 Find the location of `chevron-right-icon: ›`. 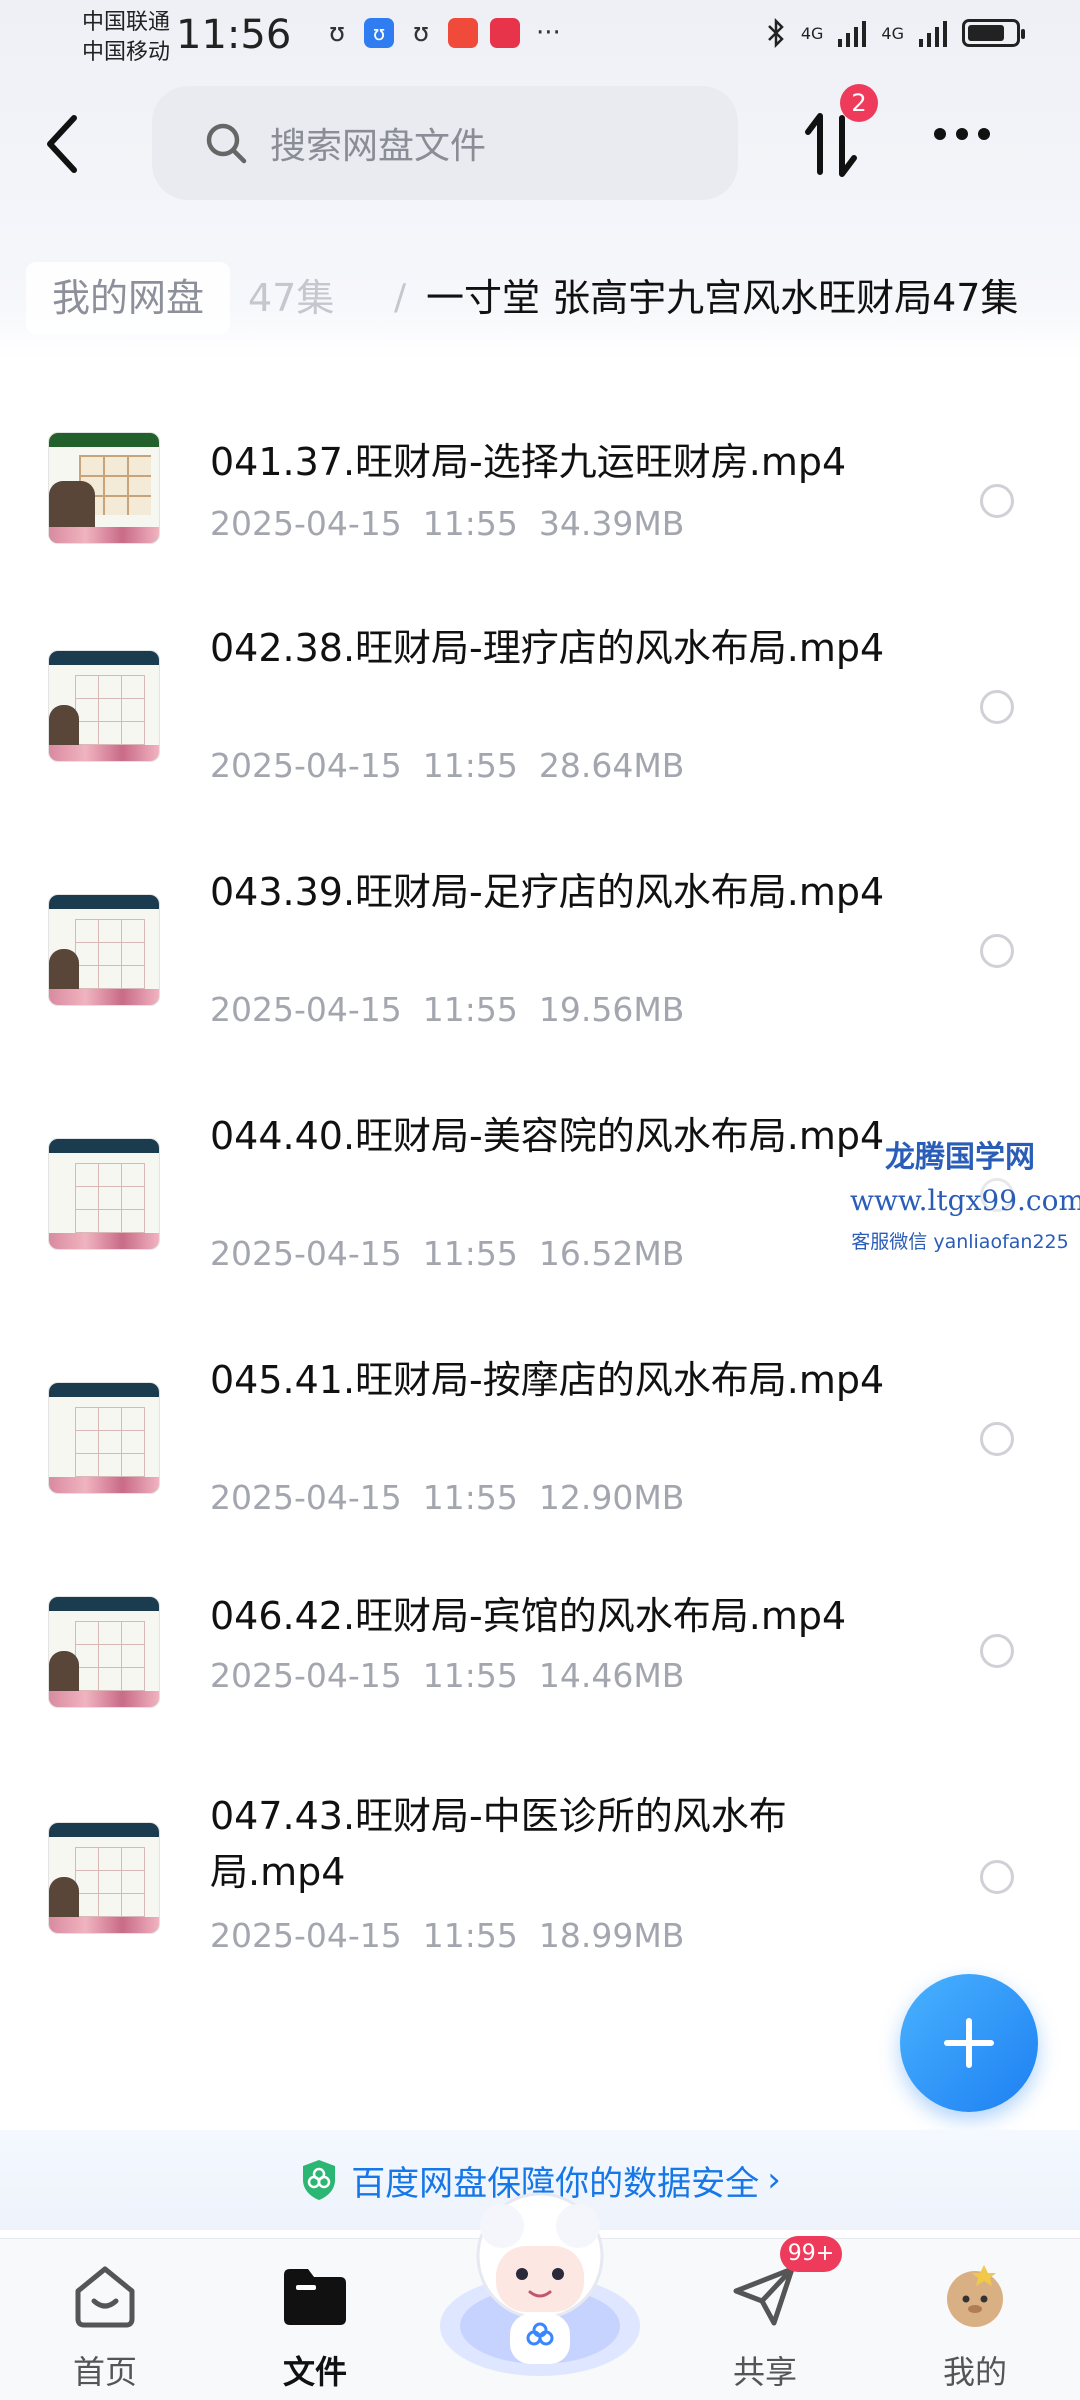

chevron-right-icon: › is located at coordinates (774, 2180).